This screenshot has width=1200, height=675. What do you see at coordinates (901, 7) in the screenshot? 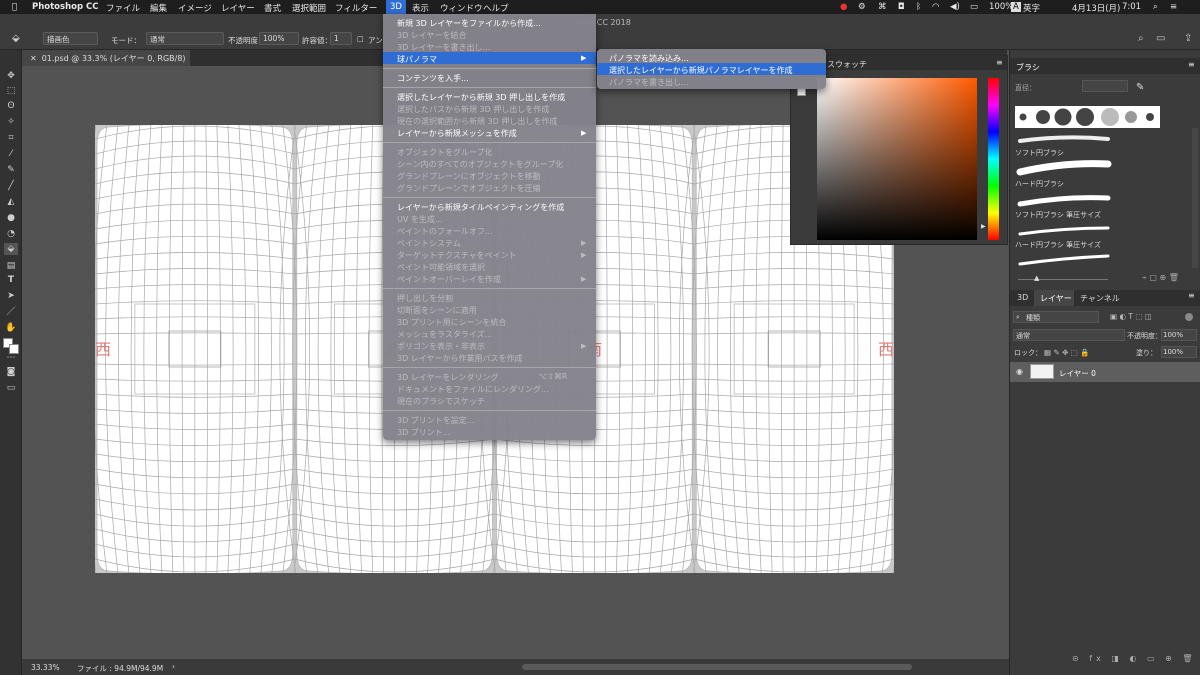
I see `robot-icon: ◘` at bounding box center [901, 7].